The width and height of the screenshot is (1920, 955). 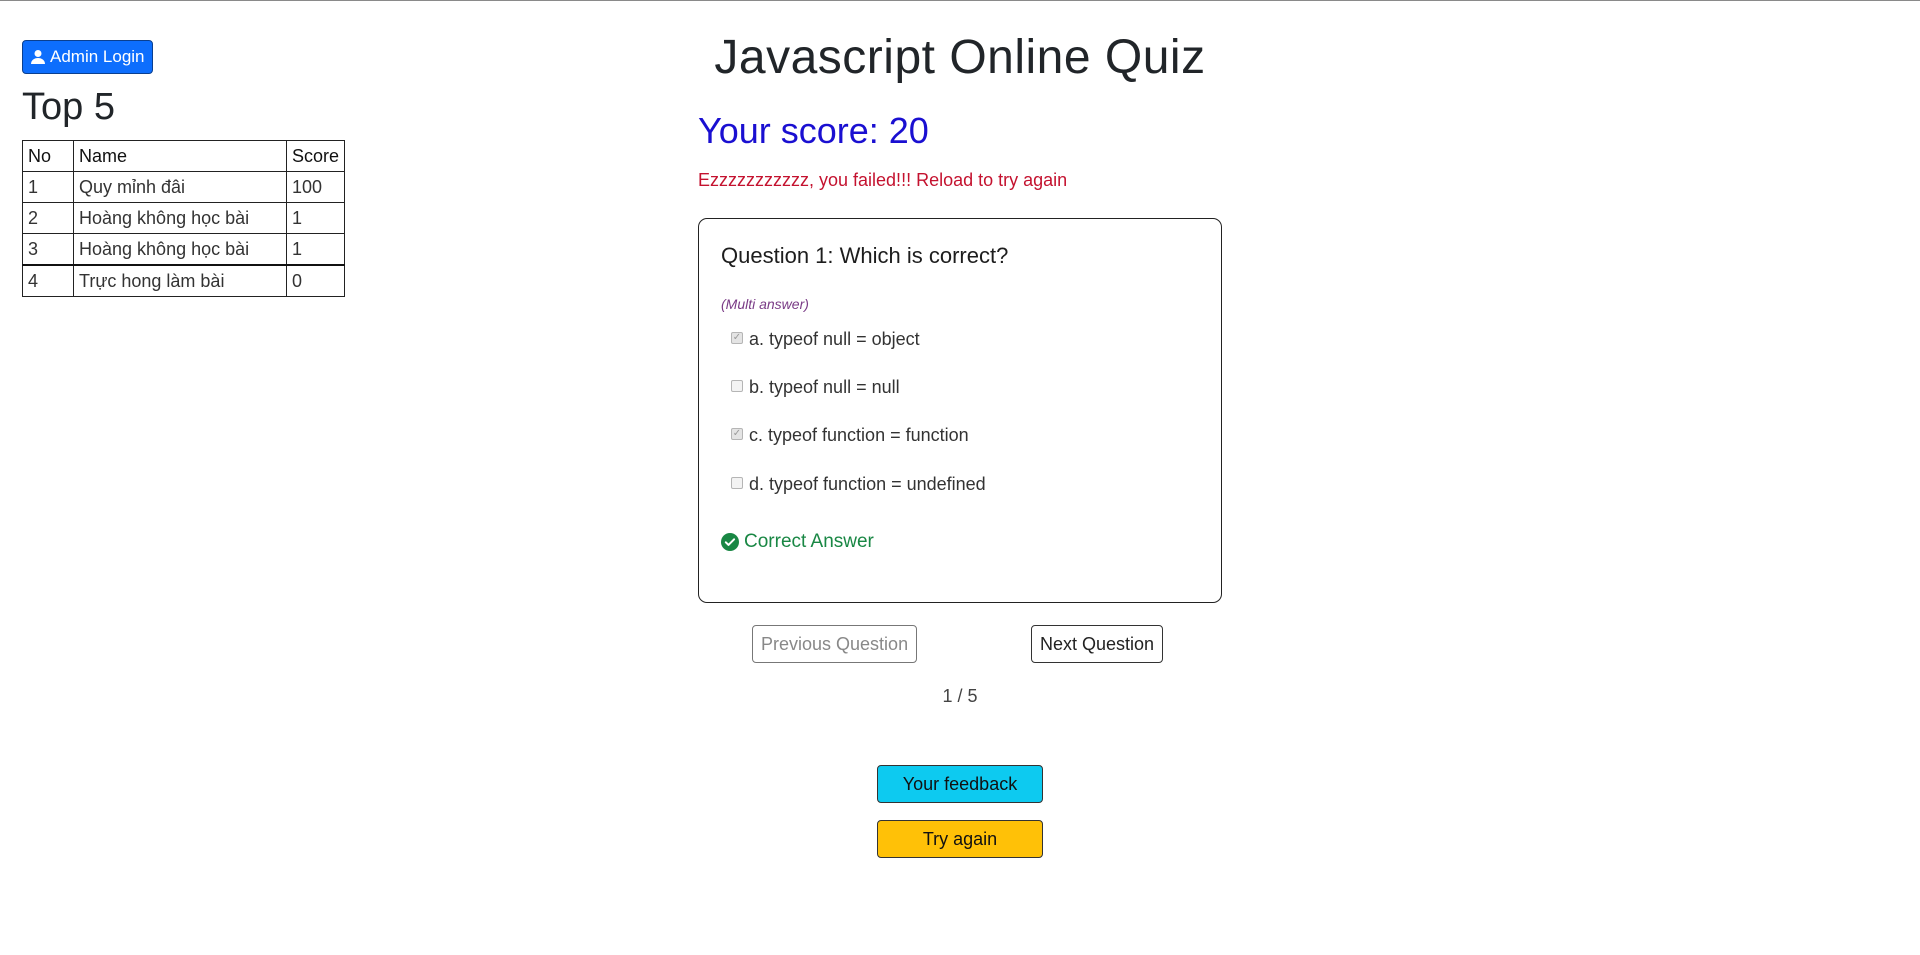 I want to click on try-again-button: Try again, so click(x=960, y=839).